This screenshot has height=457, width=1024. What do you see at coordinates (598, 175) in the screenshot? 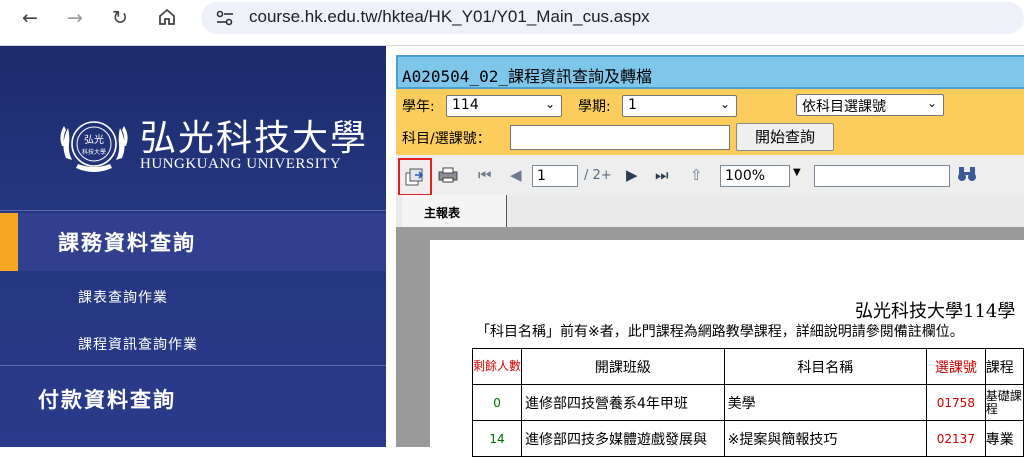
I see `page-total: / 2+` at bounding box center [598, 175].